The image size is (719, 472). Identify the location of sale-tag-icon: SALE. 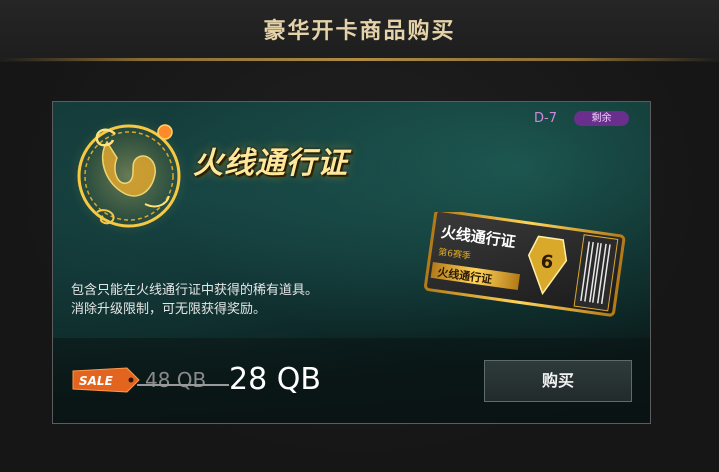
(106, 380).